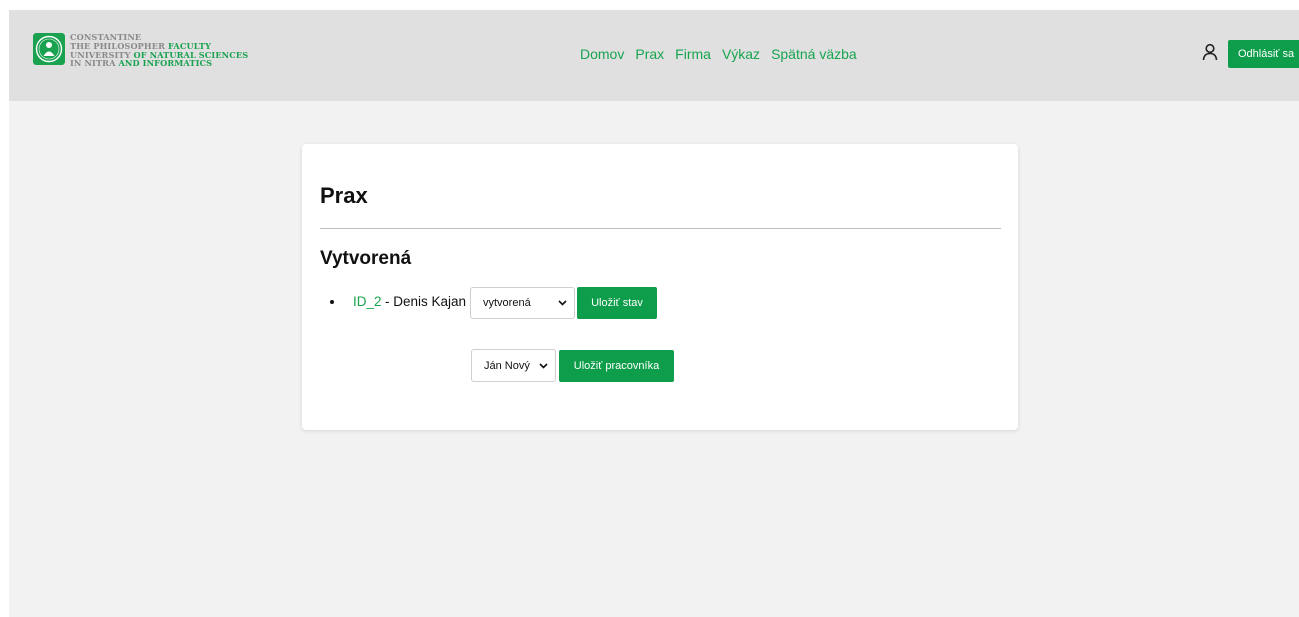 This screenshot has width=1299, height=617. I want to click on worker-select-value: Ján Nový, so click(507, 365).